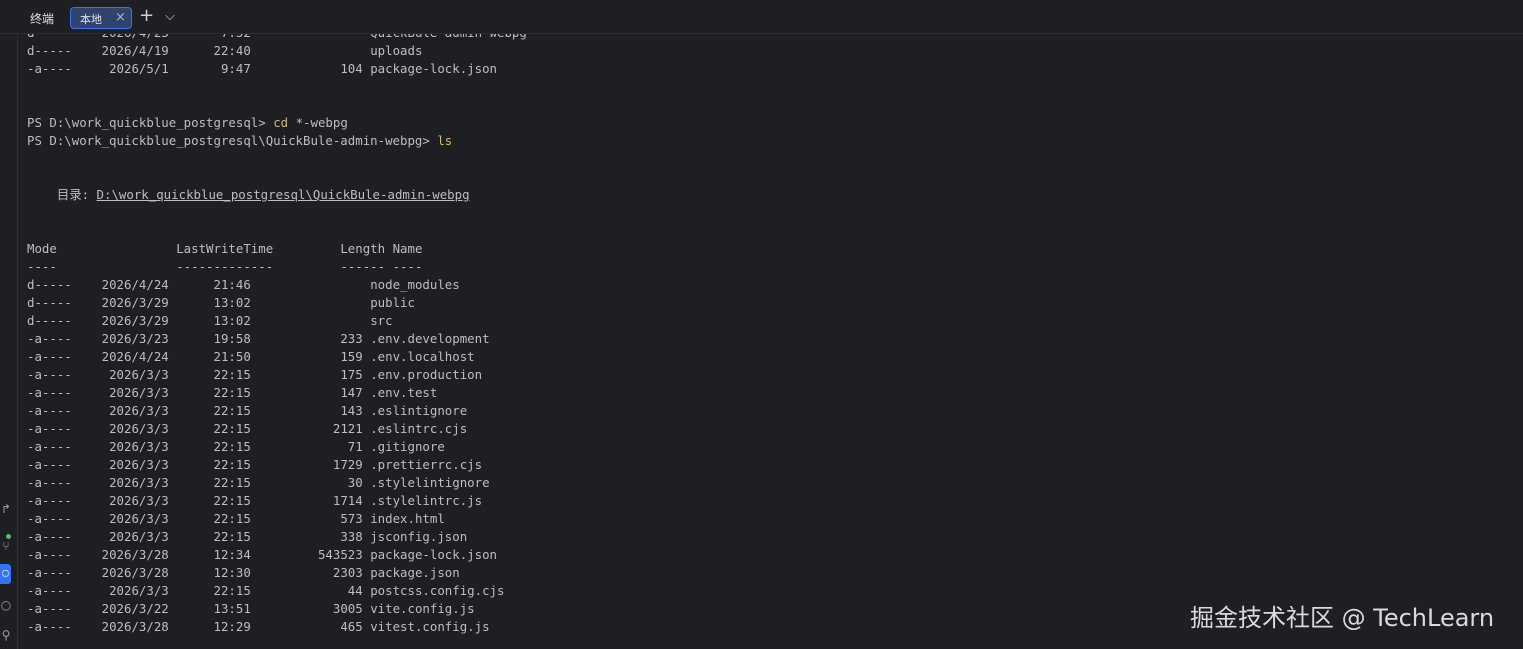  What do you see at coordinates (9, 341) in the screenshot?
I see `tool-window-strip: ↱ ⑂ ▢ ○ ⚲` at bounding box center [9, 341].